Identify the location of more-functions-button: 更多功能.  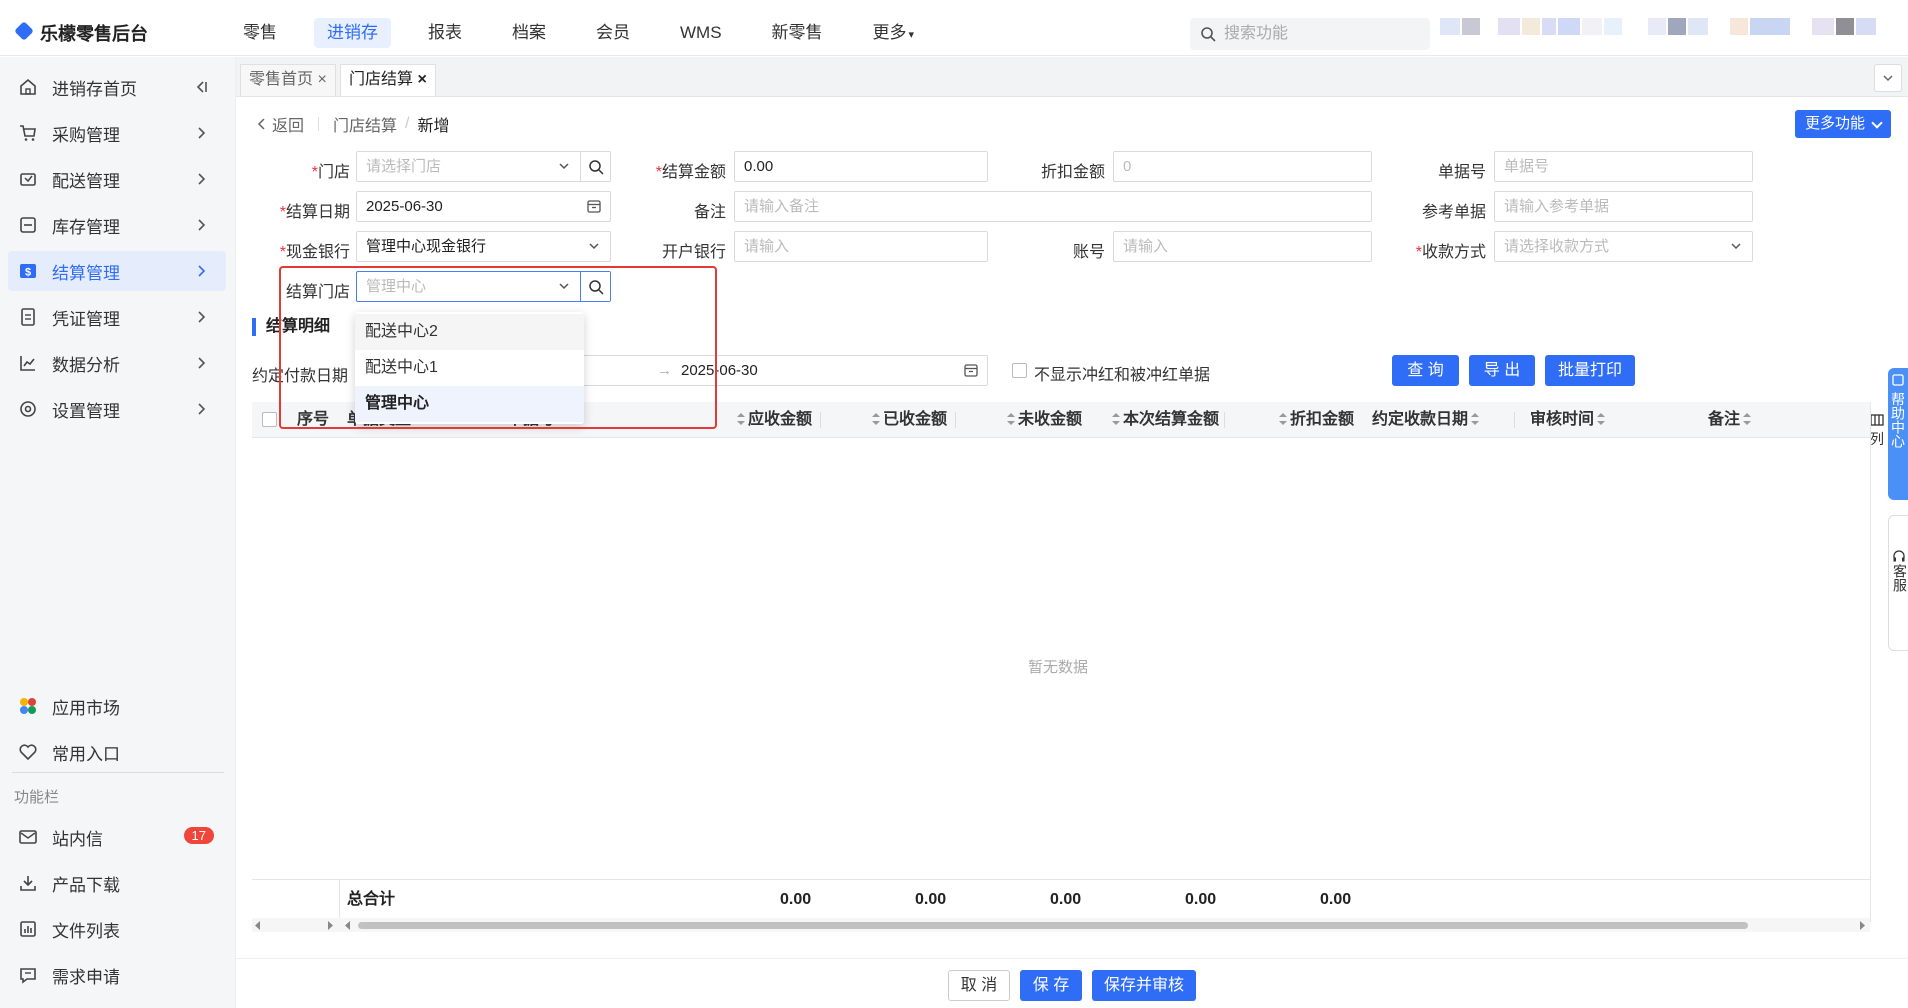
(1842, 124).